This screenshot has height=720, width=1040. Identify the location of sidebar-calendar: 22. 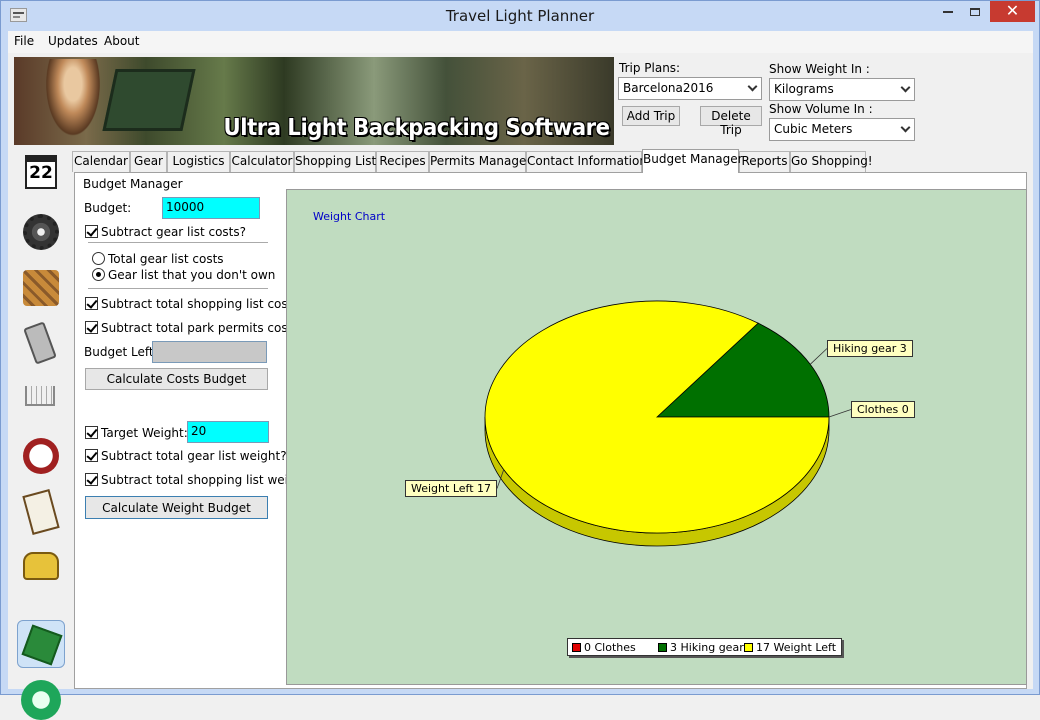
(41, 173).